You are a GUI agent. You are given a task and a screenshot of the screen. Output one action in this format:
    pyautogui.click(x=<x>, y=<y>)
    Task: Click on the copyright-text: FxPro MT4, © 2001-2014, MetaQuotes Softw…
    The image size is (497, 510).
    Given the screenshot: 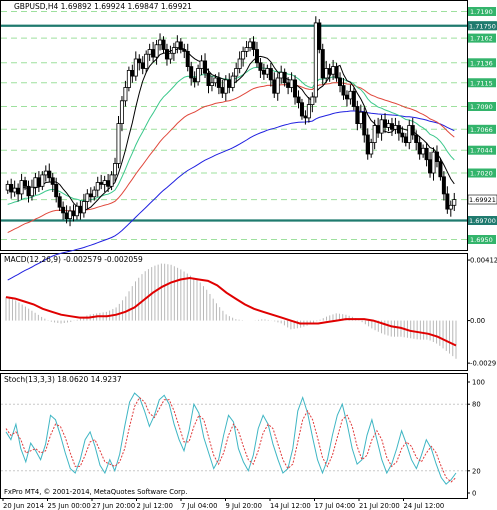 What is the action you would take?
    pyautogui.click(x=95, y=492)
    